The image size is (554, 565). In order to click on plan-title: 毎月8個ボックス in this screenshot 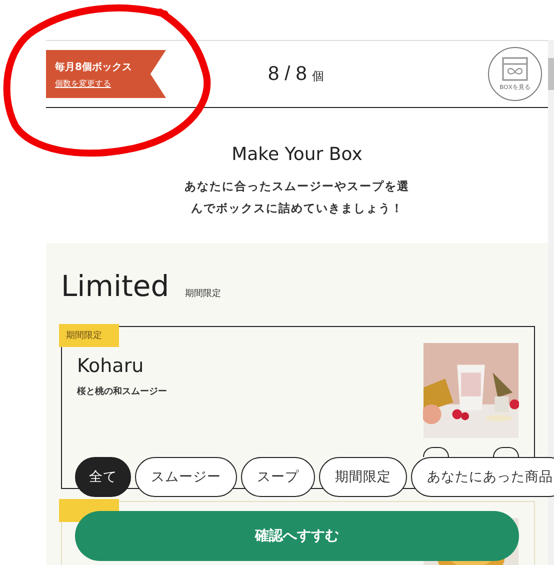, I will do `click(94, 67)`.